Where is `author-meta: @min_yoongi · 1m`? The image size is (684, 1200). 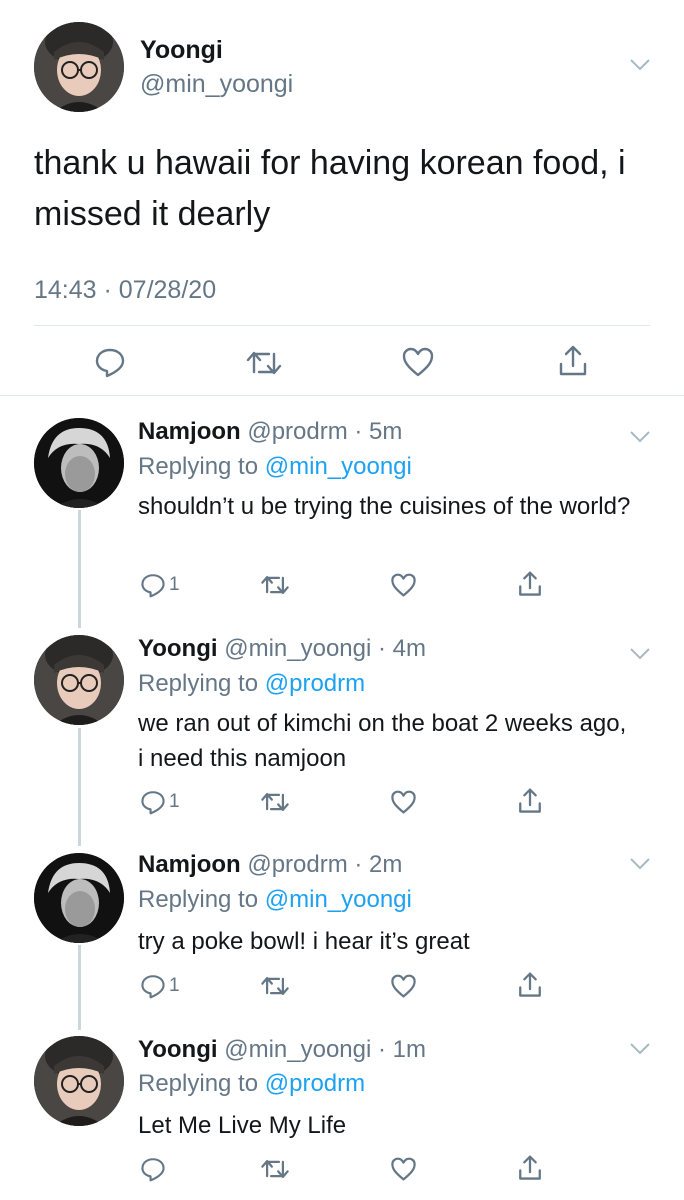 author-meta: @min_yoongi · 1m is located at coordinates (325, 1049).